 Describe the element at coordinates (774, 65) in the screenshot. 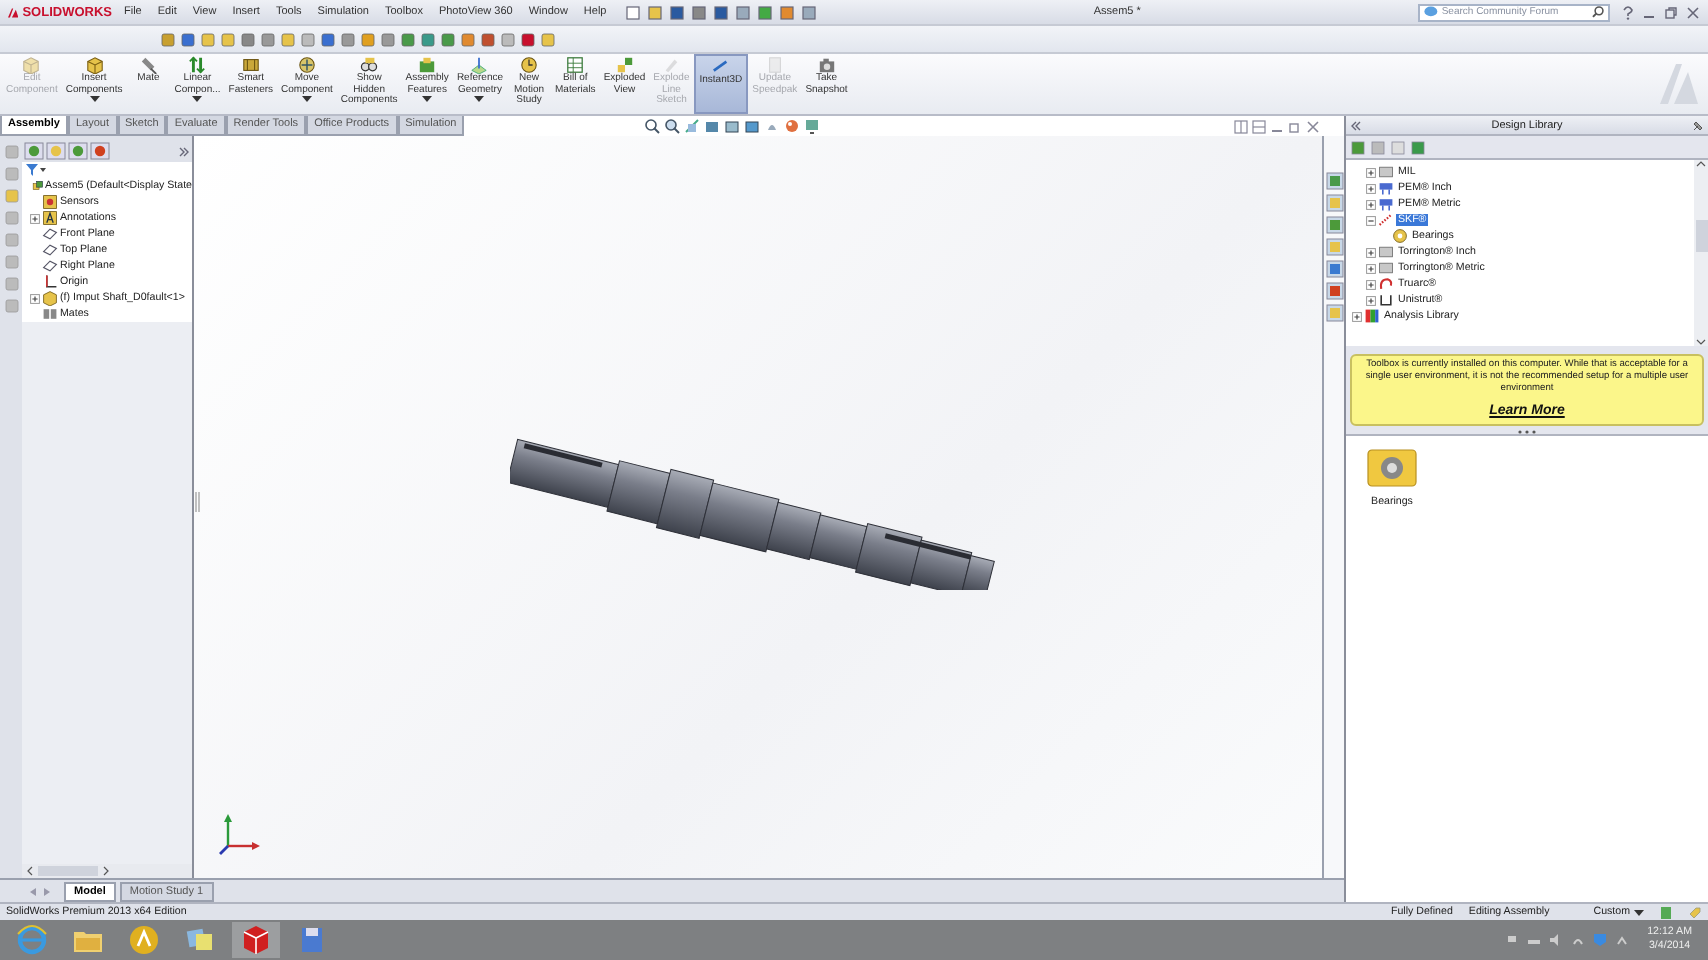

I see `sheet-icon` at that location.